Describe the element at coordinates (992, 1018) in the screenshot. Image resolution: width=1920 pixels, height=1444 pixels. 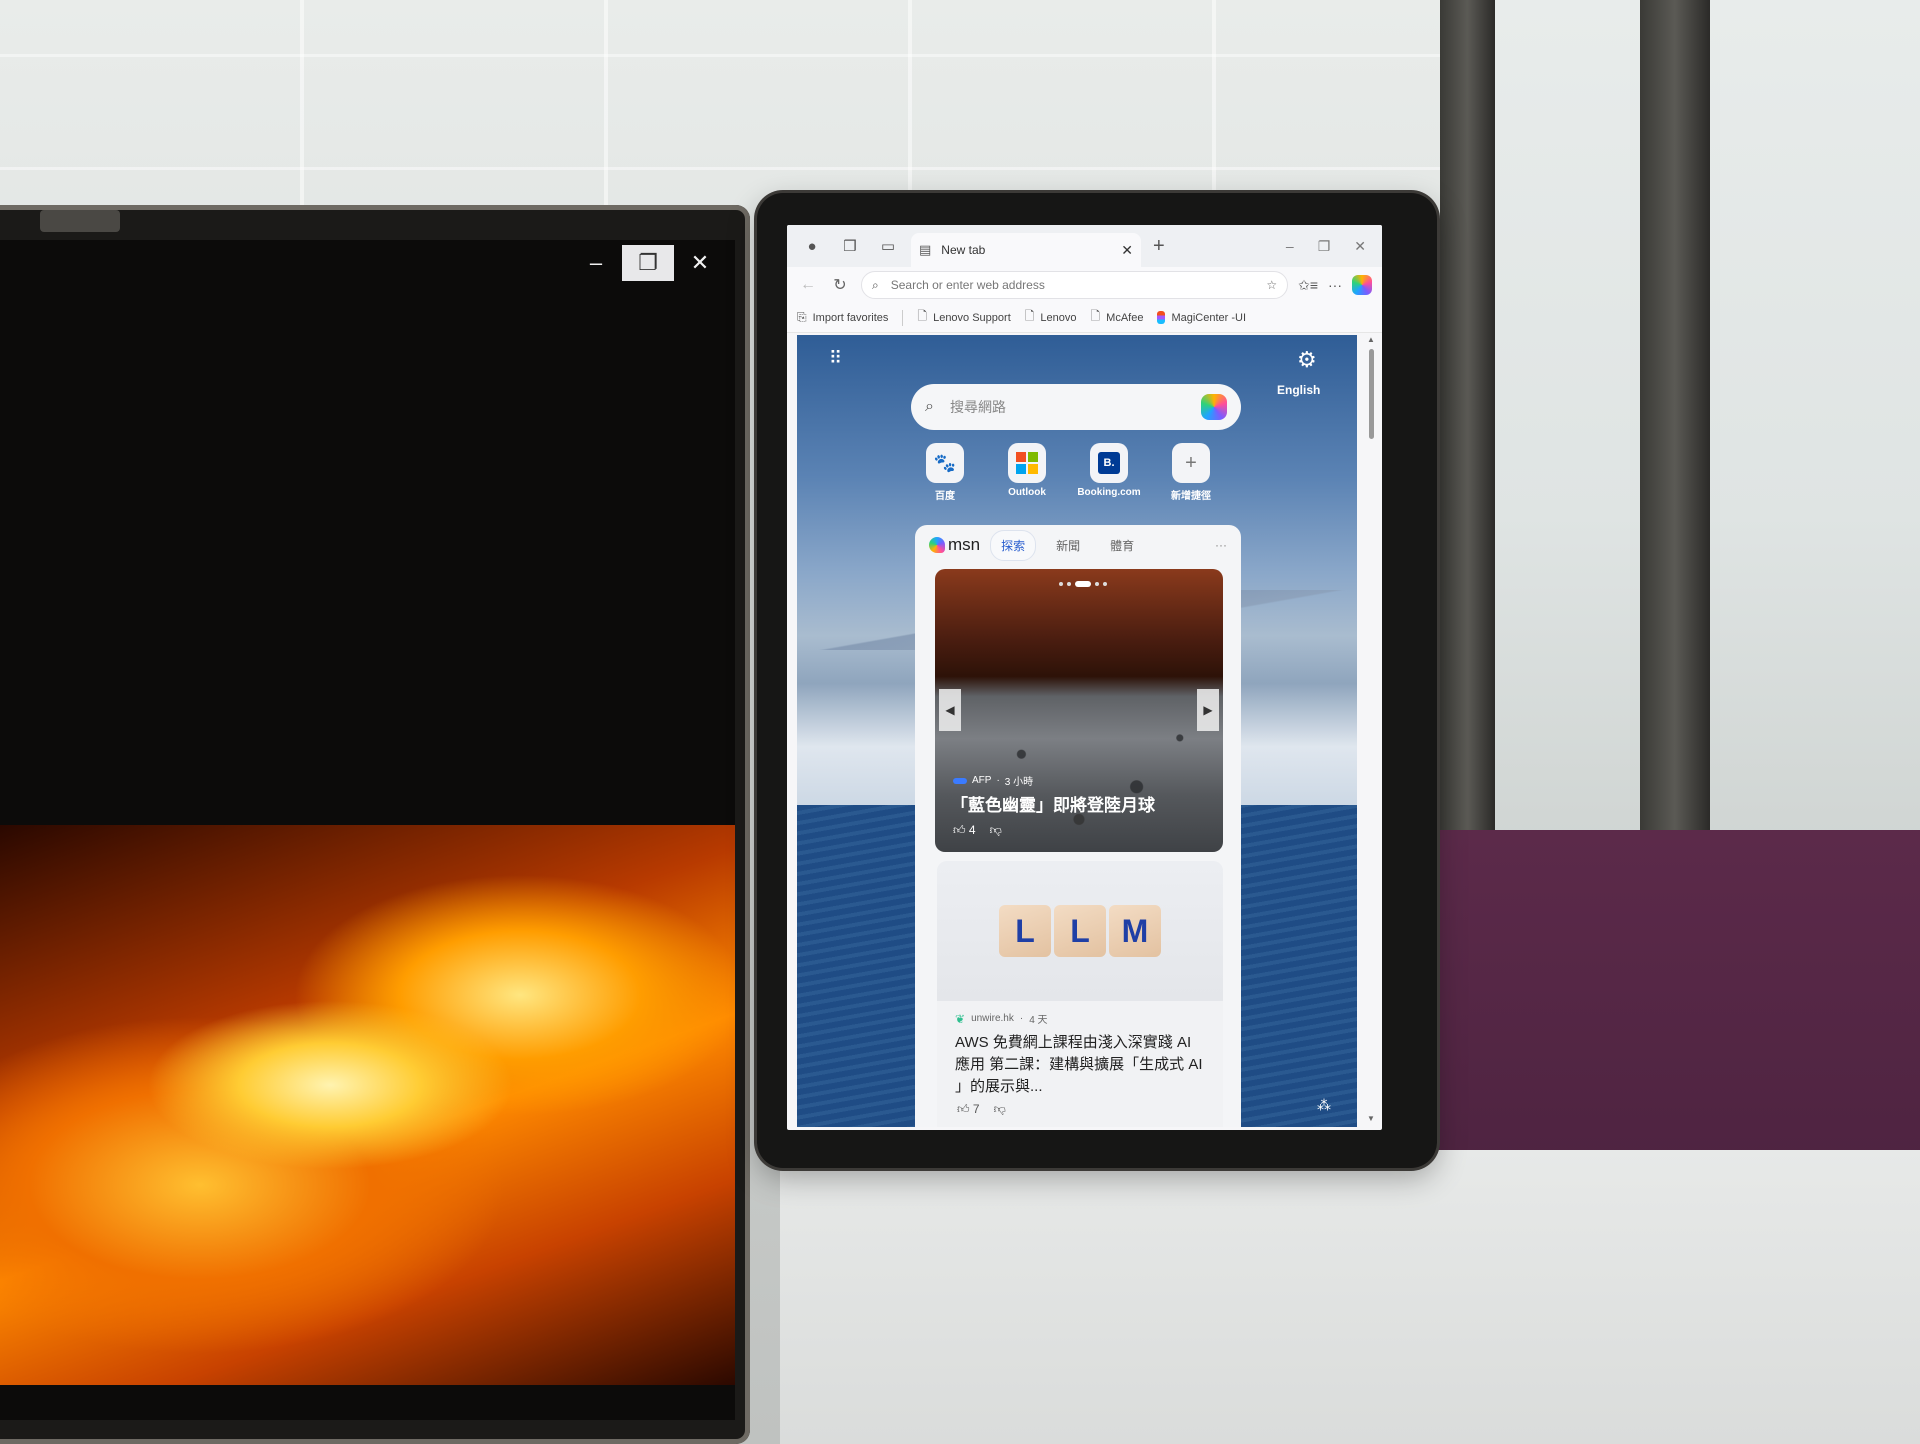
I see `card-source: unwire.hk` at that location.